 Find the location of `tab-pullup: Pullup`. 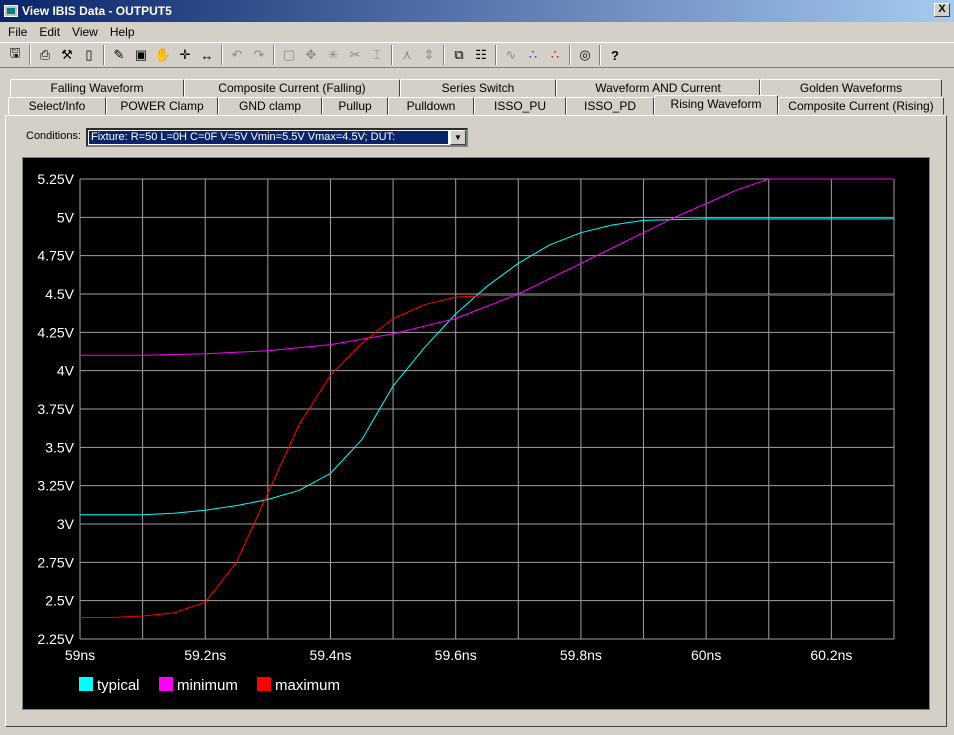

tab-pullup: Pullup is located at coordinates (355, 106).